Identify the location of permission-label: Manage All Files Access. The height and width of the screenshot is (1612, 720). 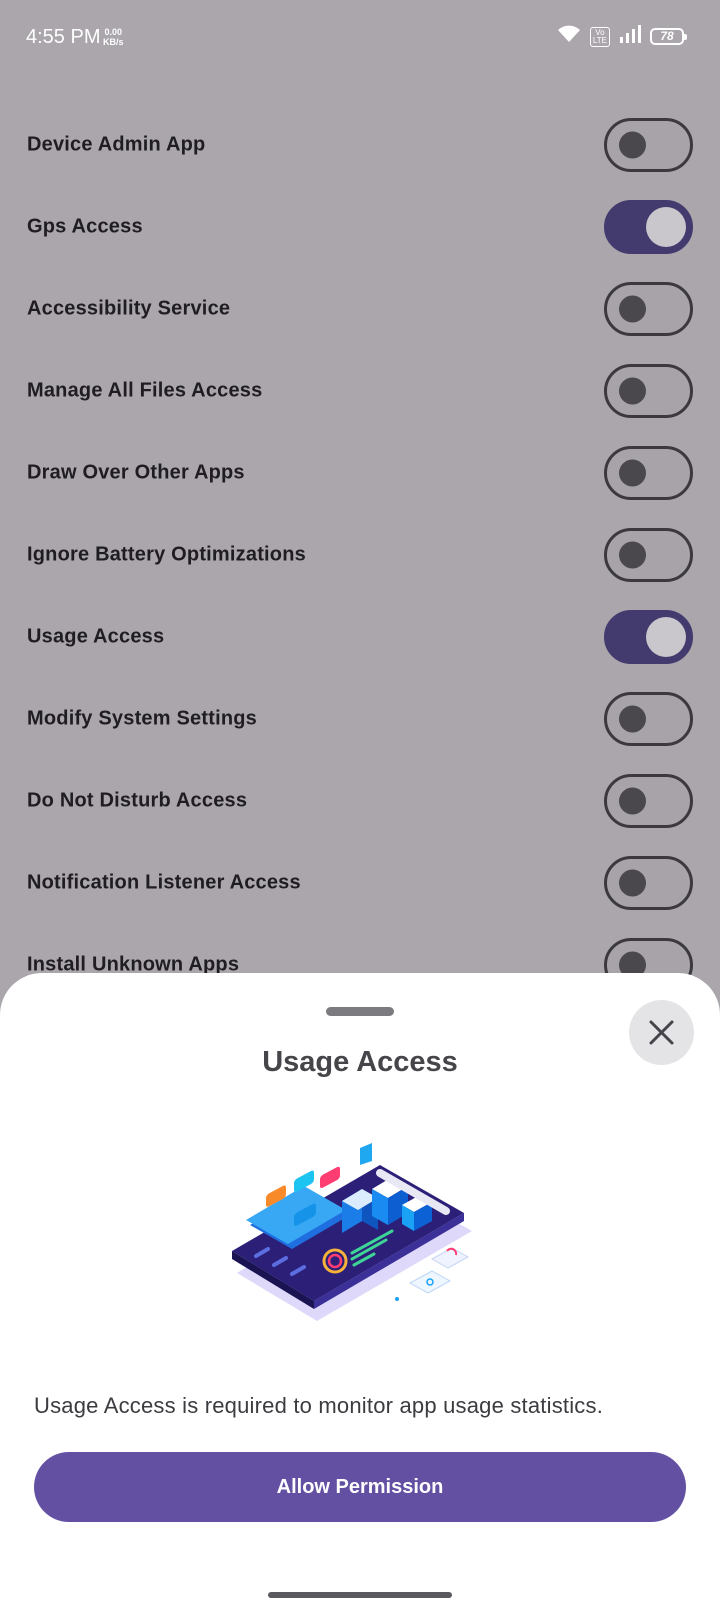
(145, 390).